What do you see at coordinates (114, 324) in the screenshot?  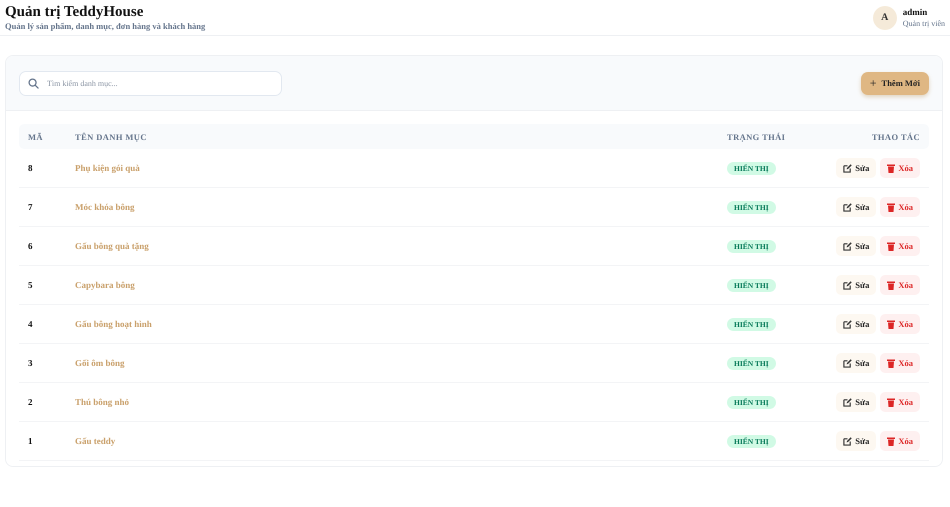 I see `category-name: Gấu bông hoạt hình` at bounding box center [114, 324].